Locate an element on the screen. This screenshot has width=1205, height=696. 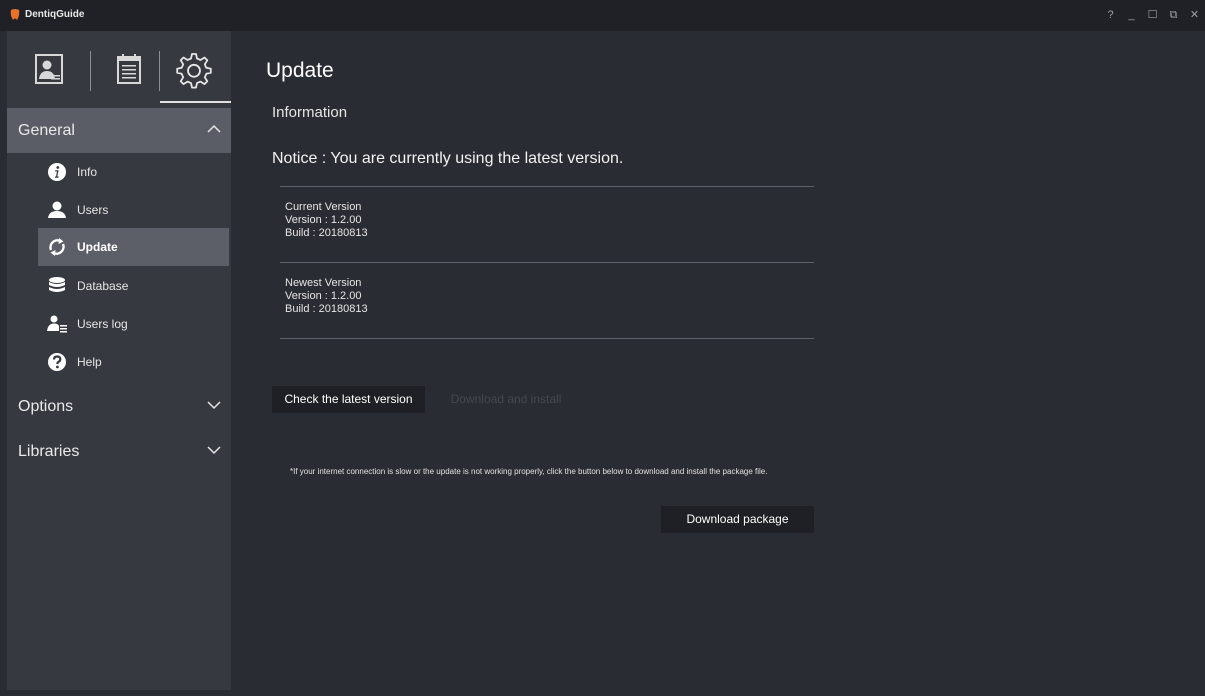
section-libraries-label: Libraries is located at coordinates (49, 451).